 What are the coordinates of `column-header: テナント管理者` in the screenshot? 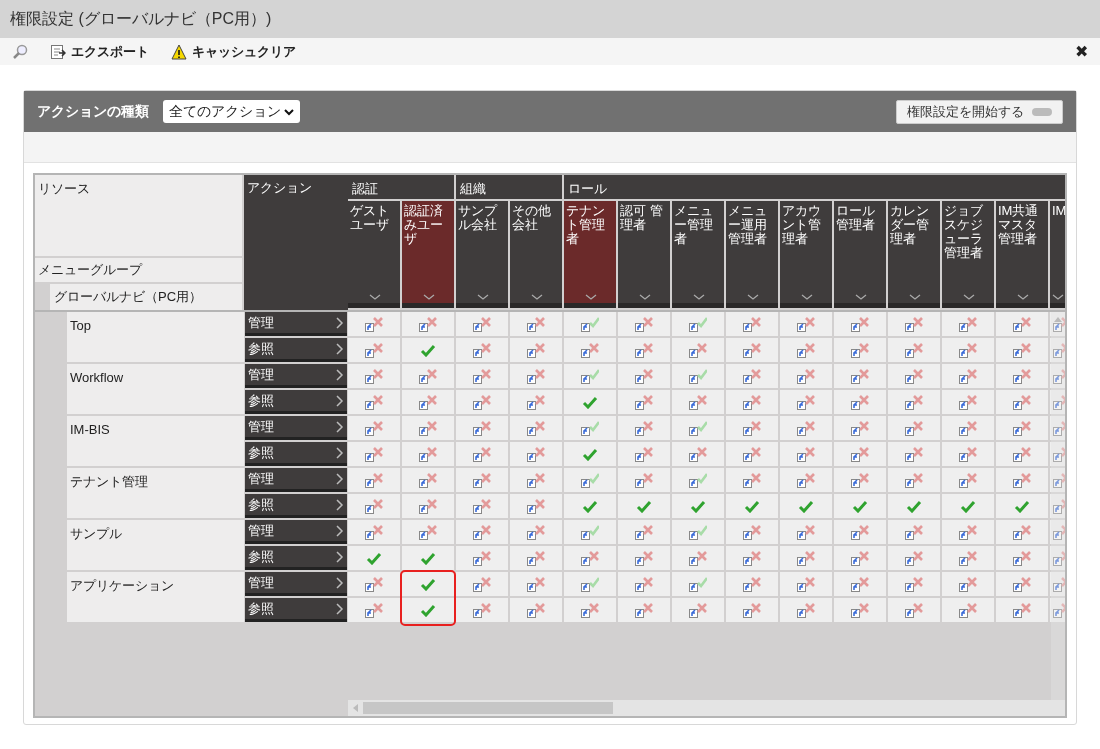 It's located at (590, 254).